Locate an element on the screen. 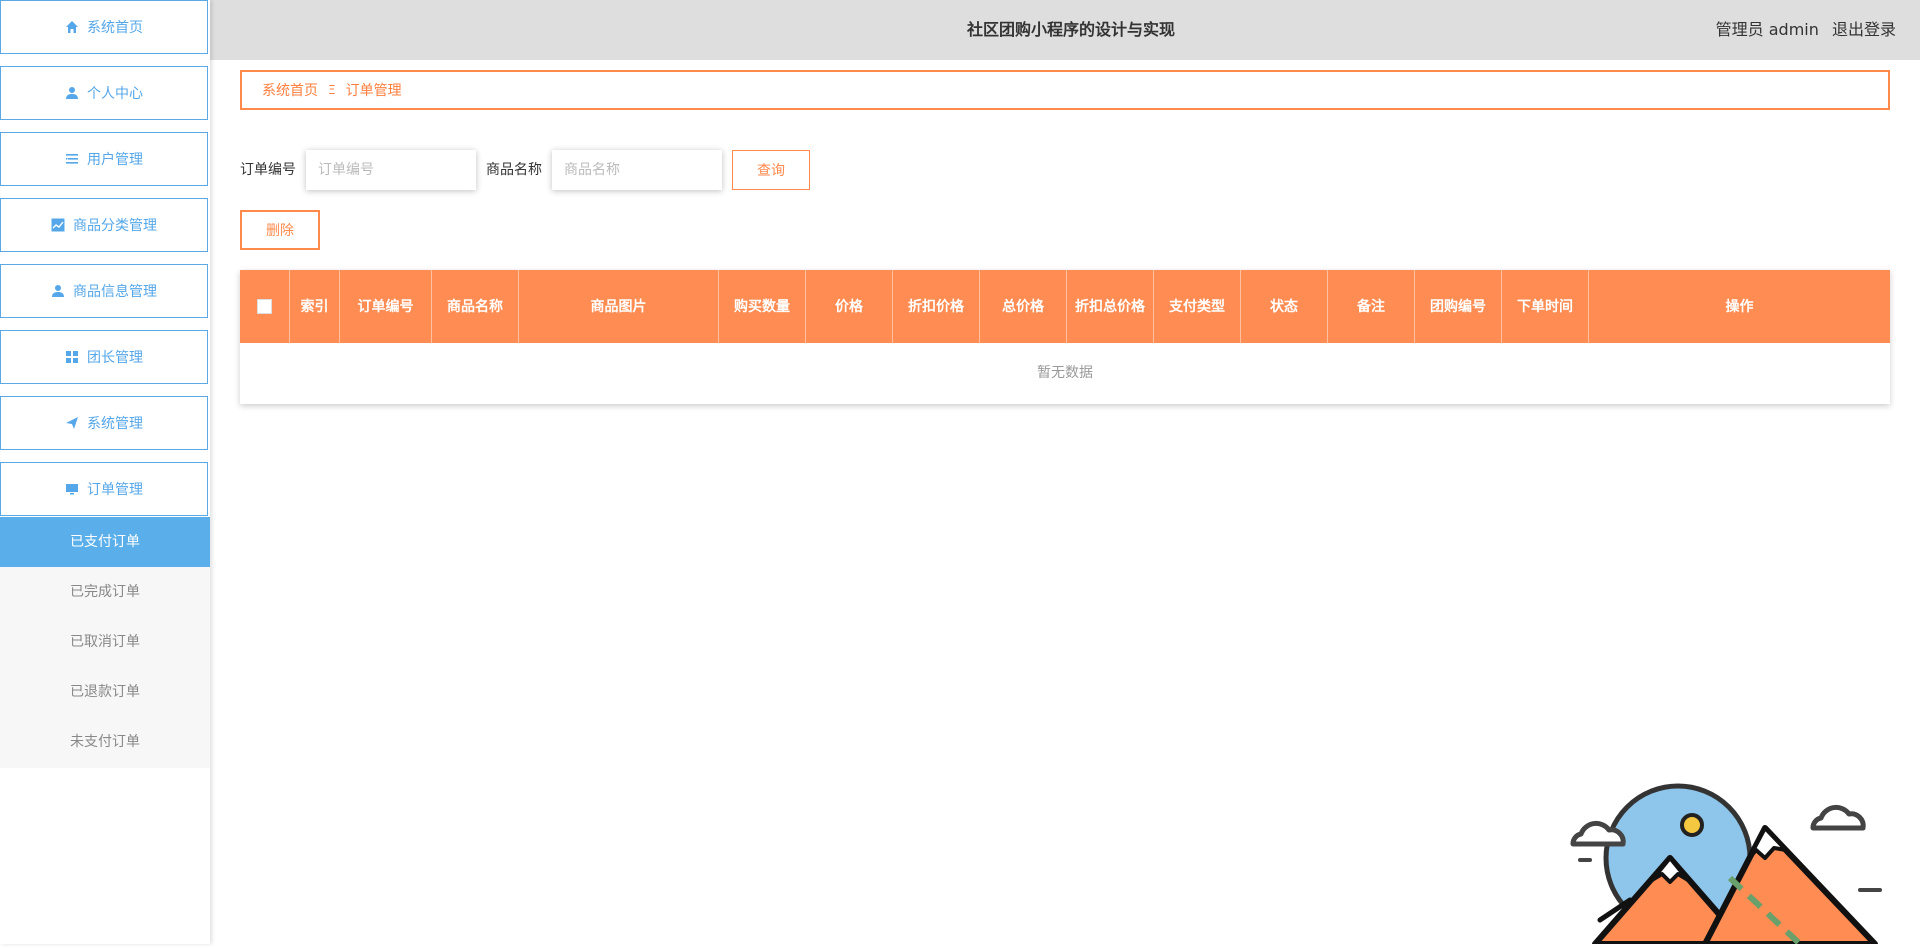  column-header: 状态 is located at coordinates (1284, 306).